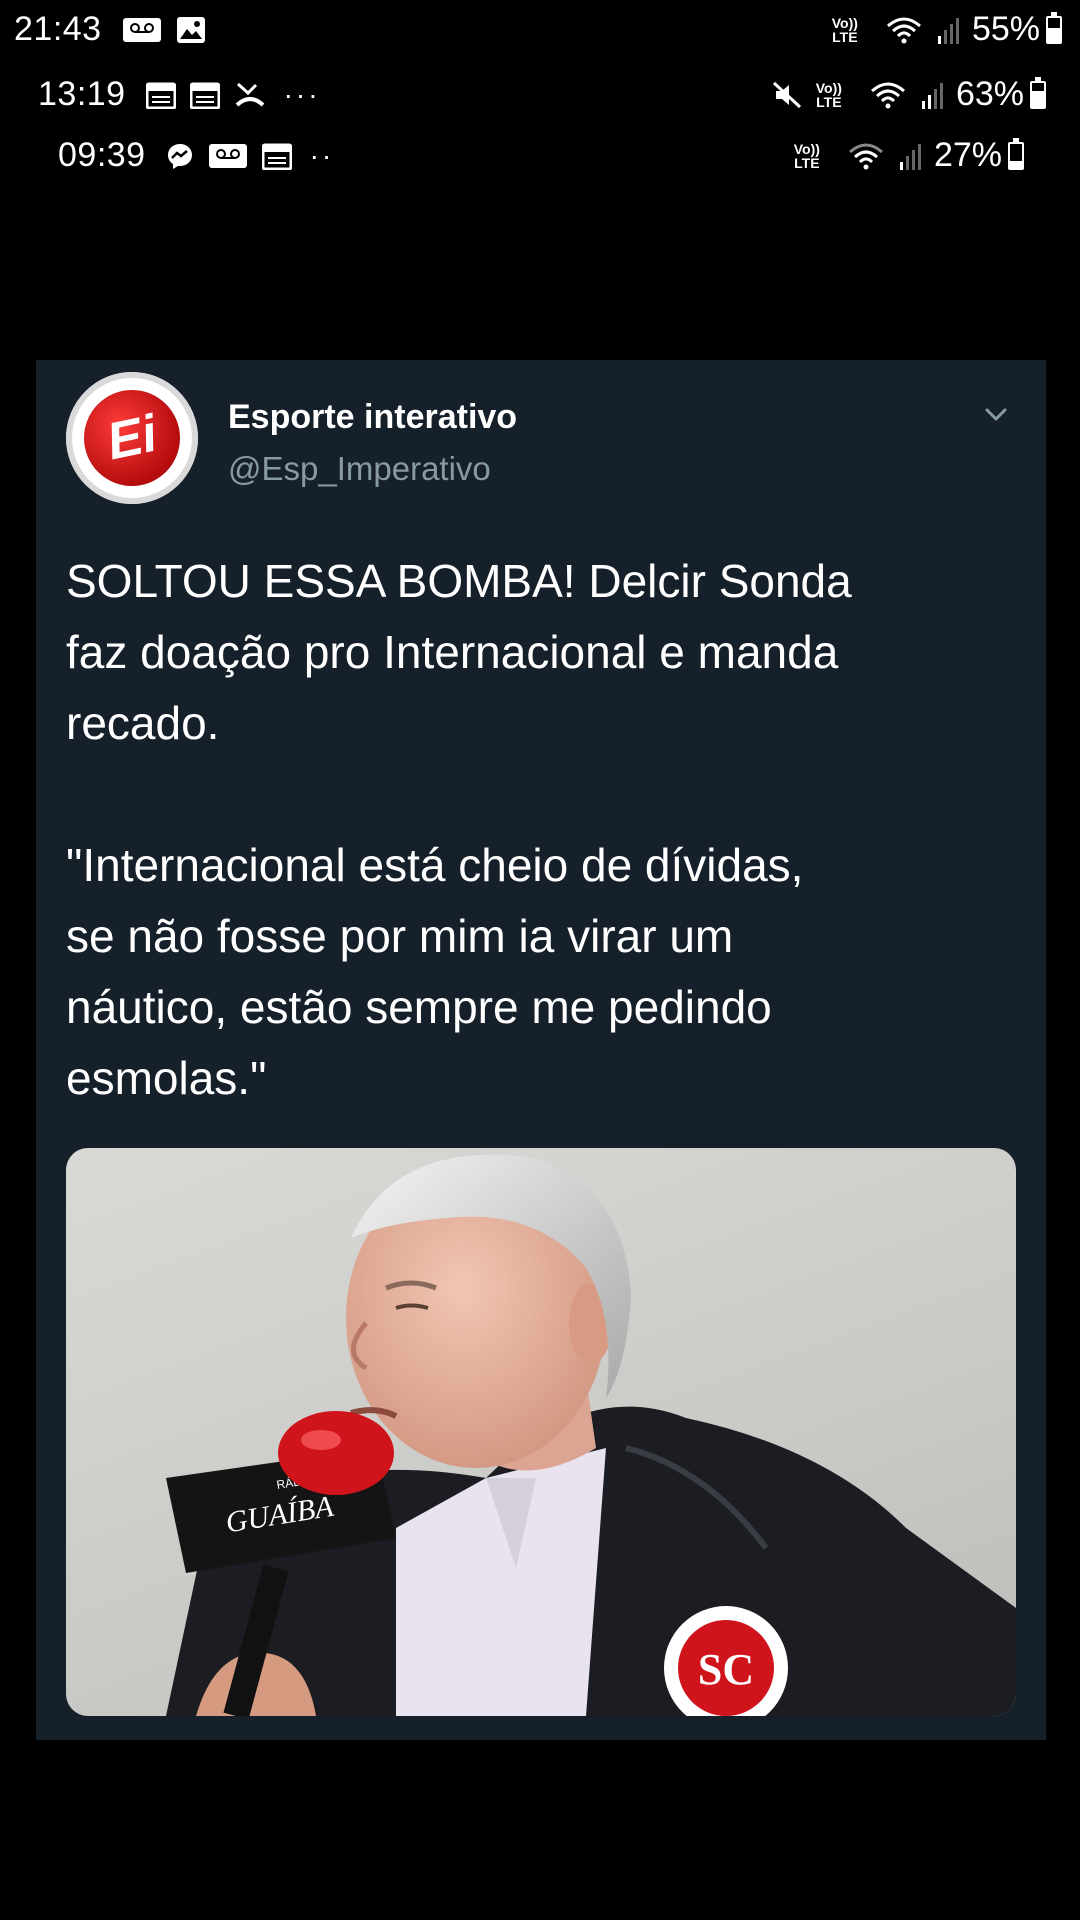  Describe the element at coordinates (400, 936) in the screenshot. I see `tweet-line: se não fosse por mim ia virar um` at that location.